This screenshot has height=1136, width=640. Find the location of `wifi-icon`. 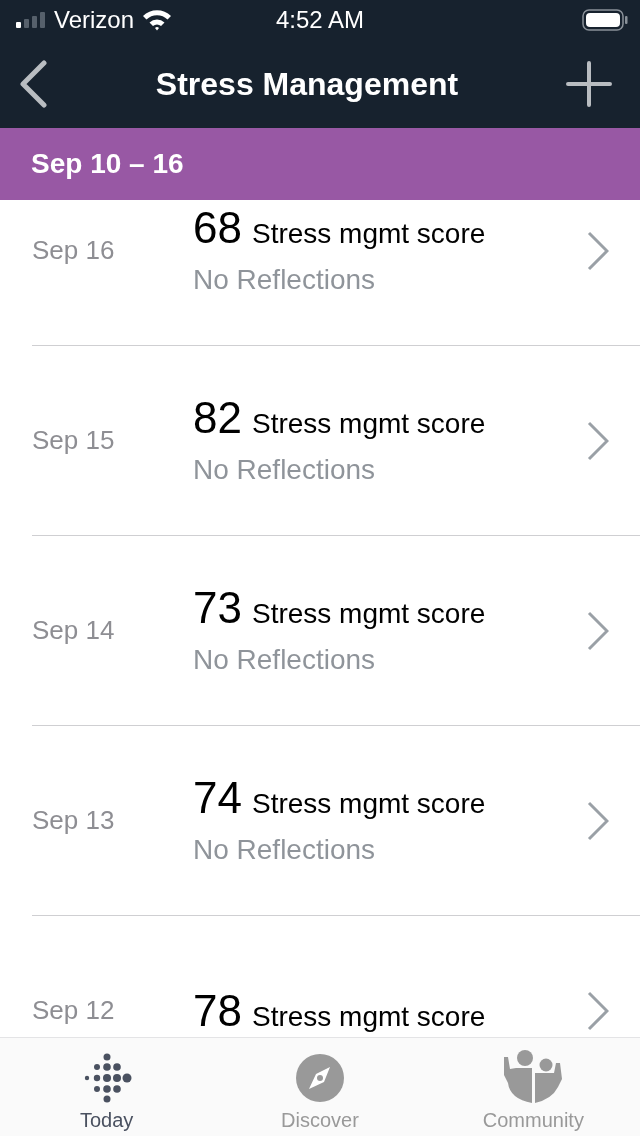

wifi-icon is located at coordinates (157, 20).